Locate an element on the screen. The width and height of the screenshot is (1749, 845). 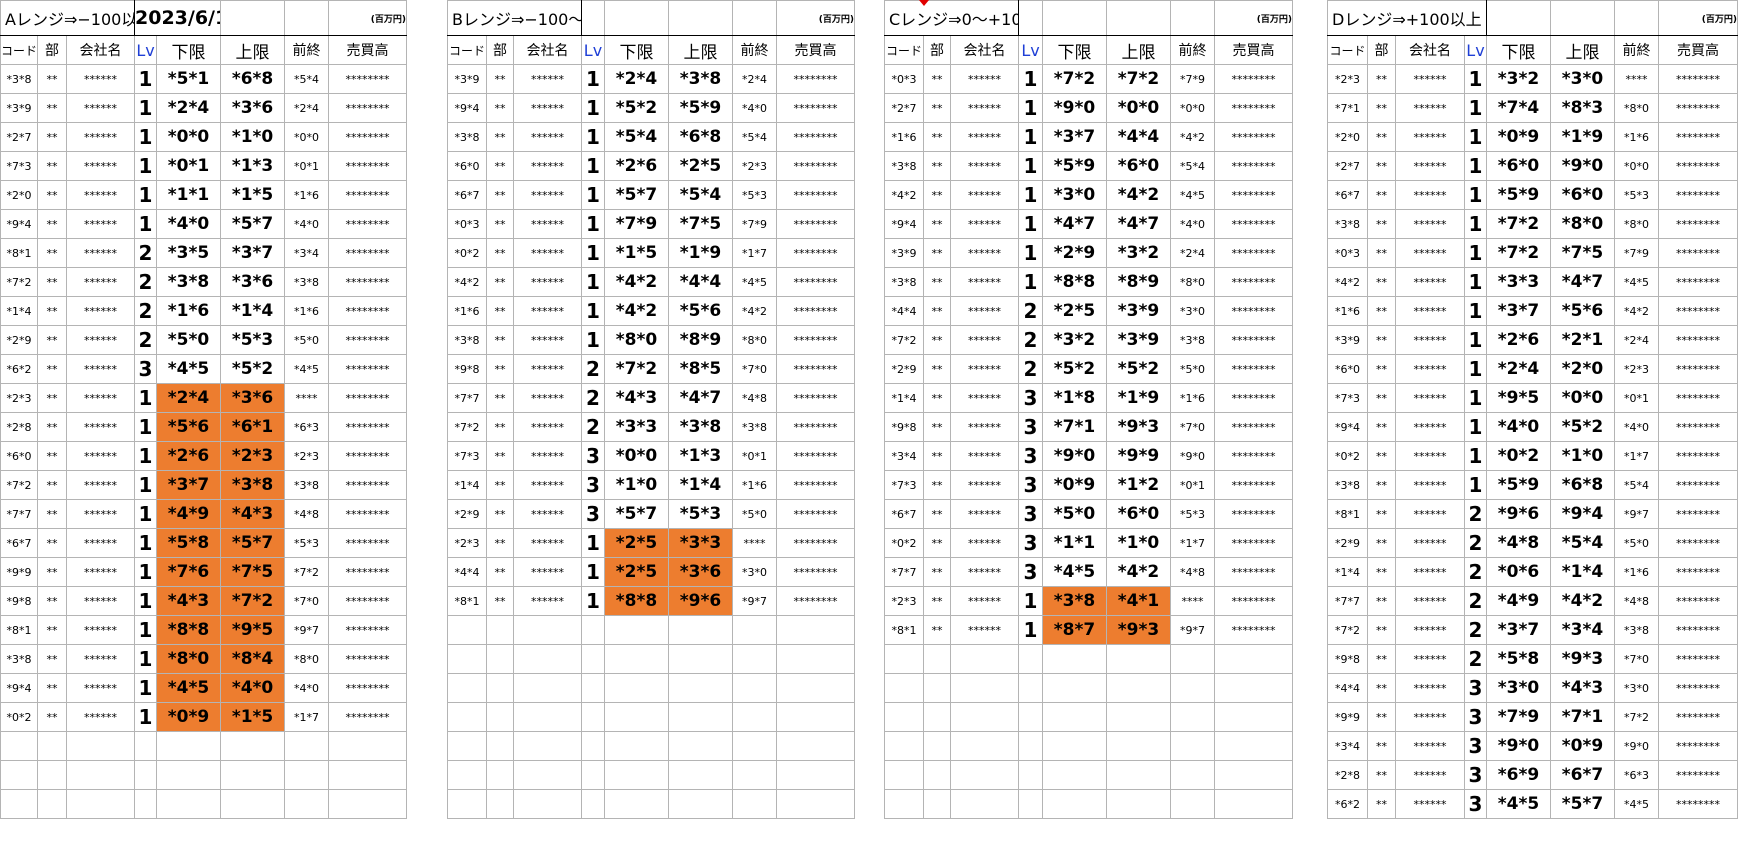
cell-lo: *5*4 is located at coordinates (636, 137).